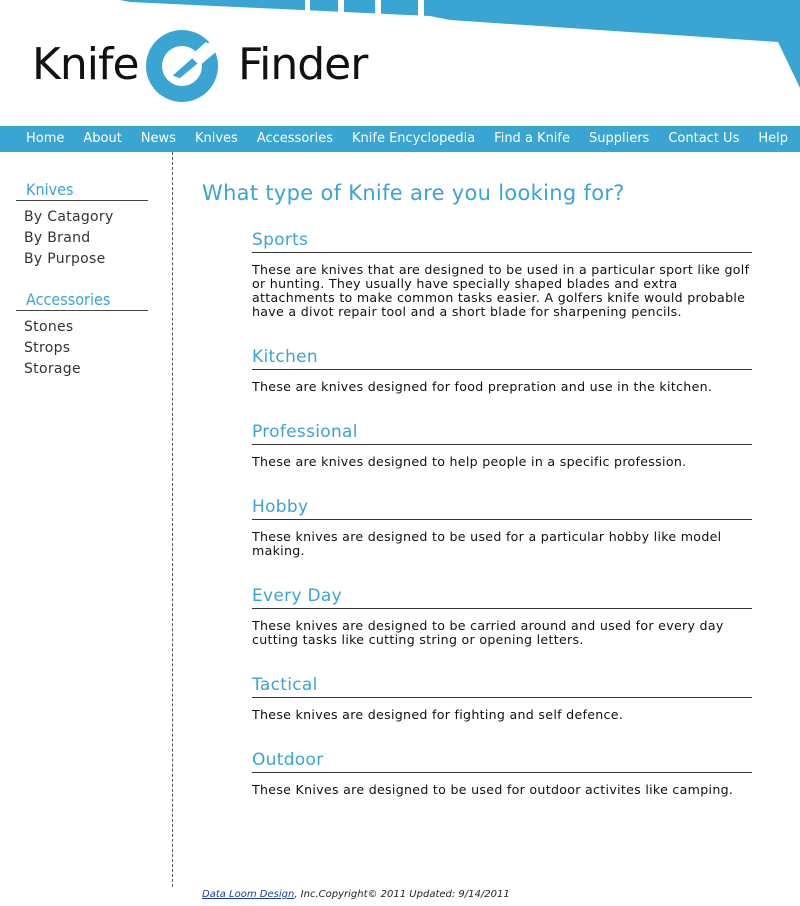  I want to click on section-title: Hobby, so click(502, 507).